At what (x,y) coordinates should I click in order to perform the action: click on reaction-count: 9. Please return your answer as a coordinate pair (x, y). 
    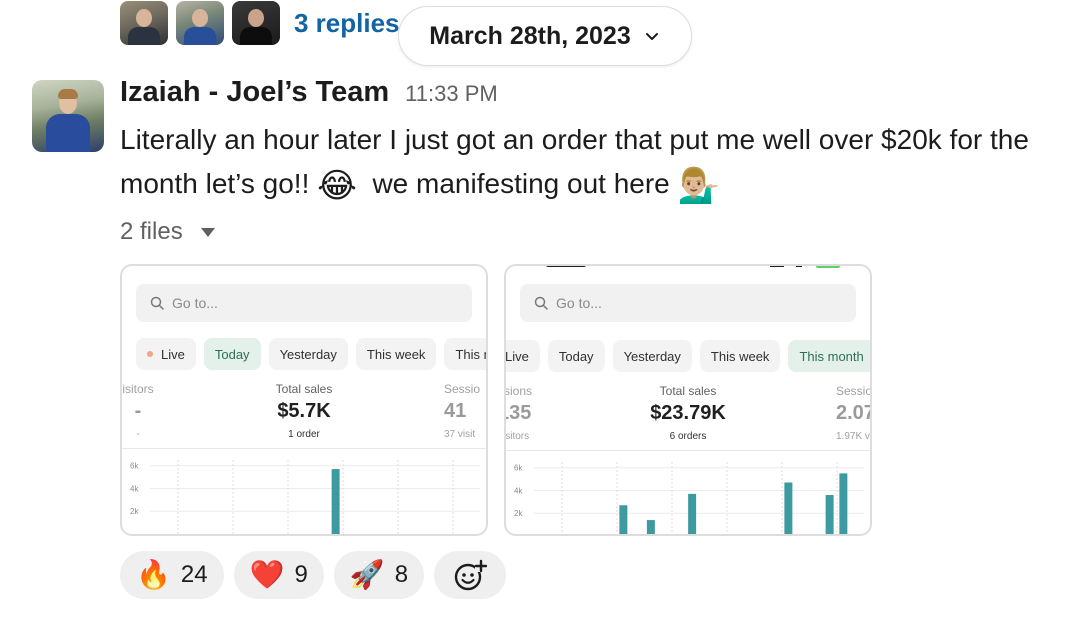
    Looking at the image, I should click on (301, 574).